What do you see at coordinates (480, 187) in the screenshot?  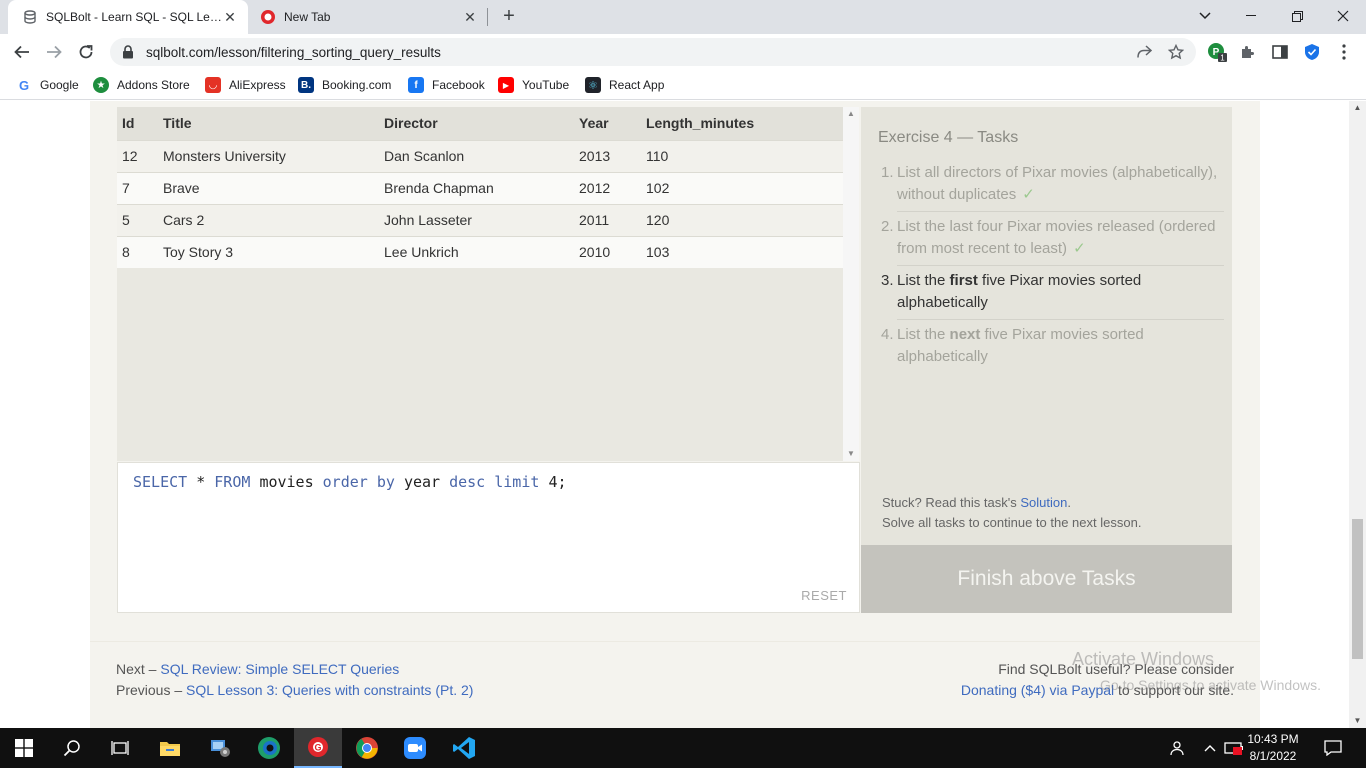 I see `table-row: 7 Brave Brenda Chapman 2012 102` at bounding box center [480, 187].